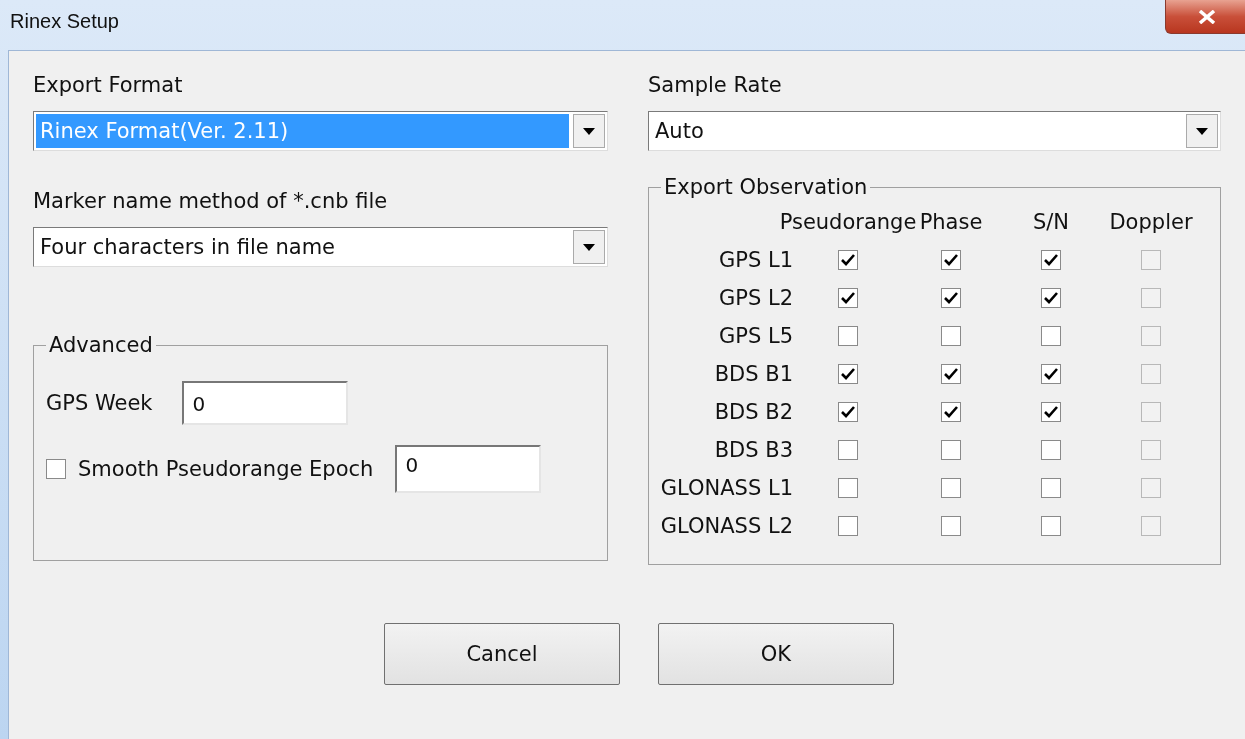  Describe the element at coordinates (726, 526) in the screenshot. I see `row-label: GLONASS L2` at that location.